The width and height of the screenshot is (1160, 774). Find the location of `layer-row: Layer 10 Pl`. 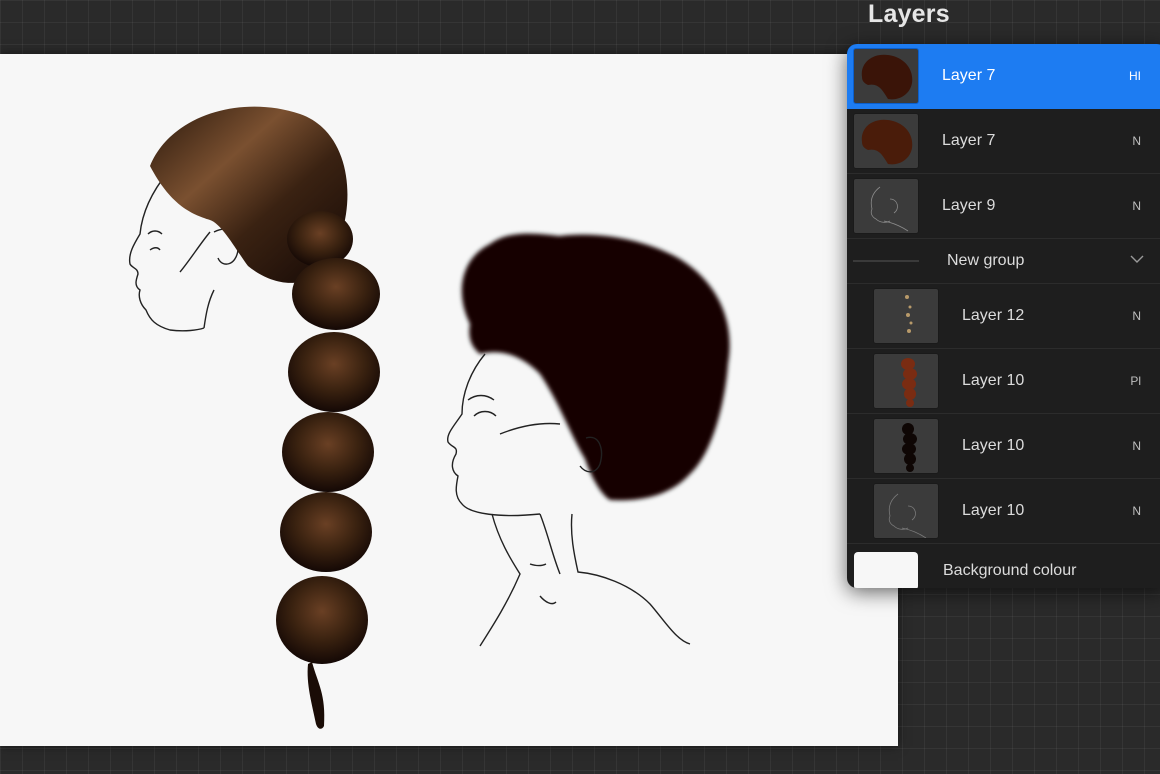

layer-row: Layer 10 Pl is located at coordinates (1003, 381).